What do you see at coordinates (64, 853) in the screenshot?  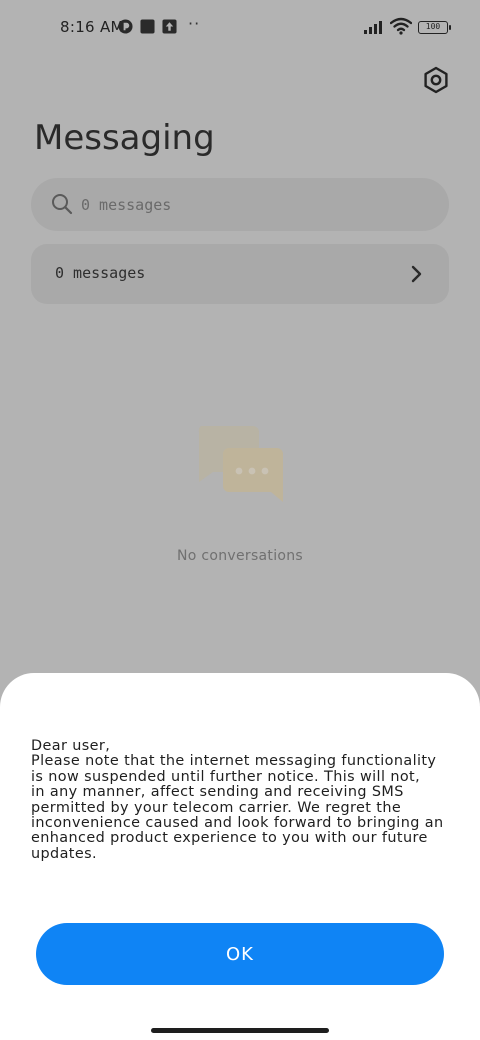 I see `notice-line: updates.` at bounding box center [64, 853].